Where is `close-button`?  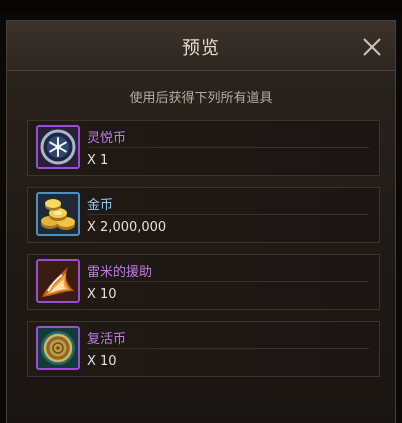
close-button is located at coordinates (372, 47).